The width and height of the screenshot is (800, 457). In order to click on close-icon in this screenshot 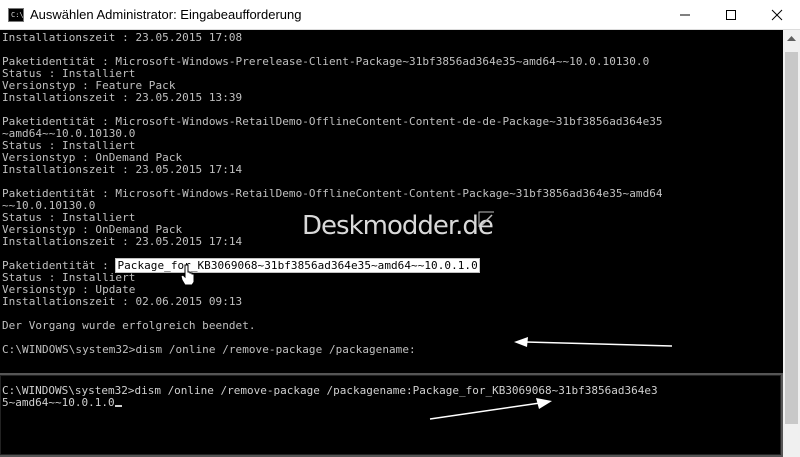, I will do `click(777, 15)`.